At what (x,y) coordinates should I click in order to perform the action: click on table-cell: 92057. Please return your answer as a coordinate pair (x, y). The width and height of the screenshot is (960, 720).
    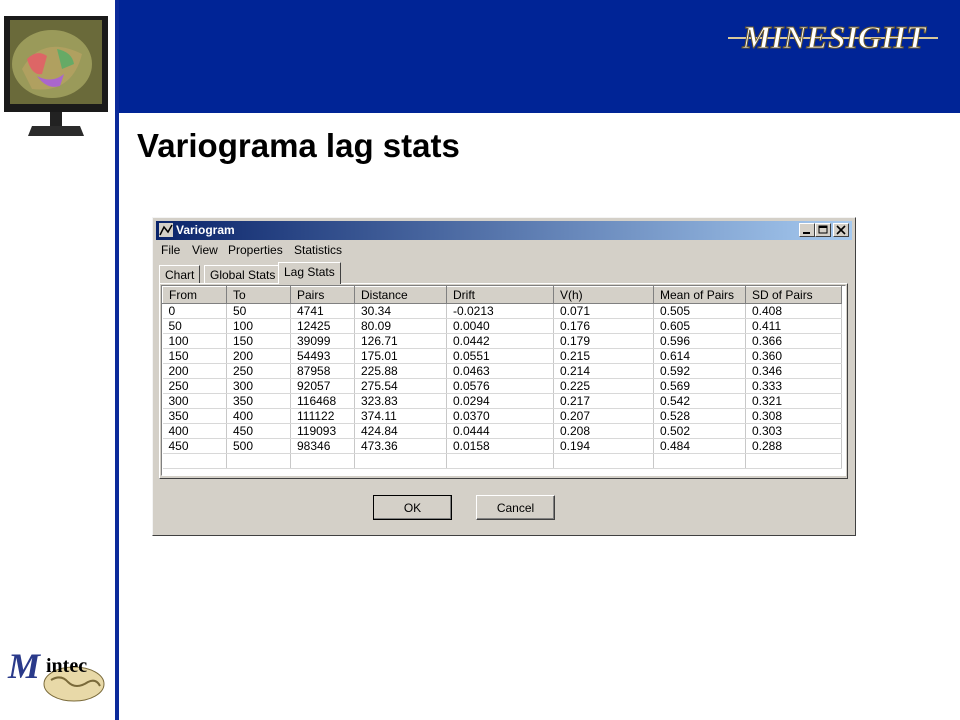
    Looking at the image, I should click on (322, 386).